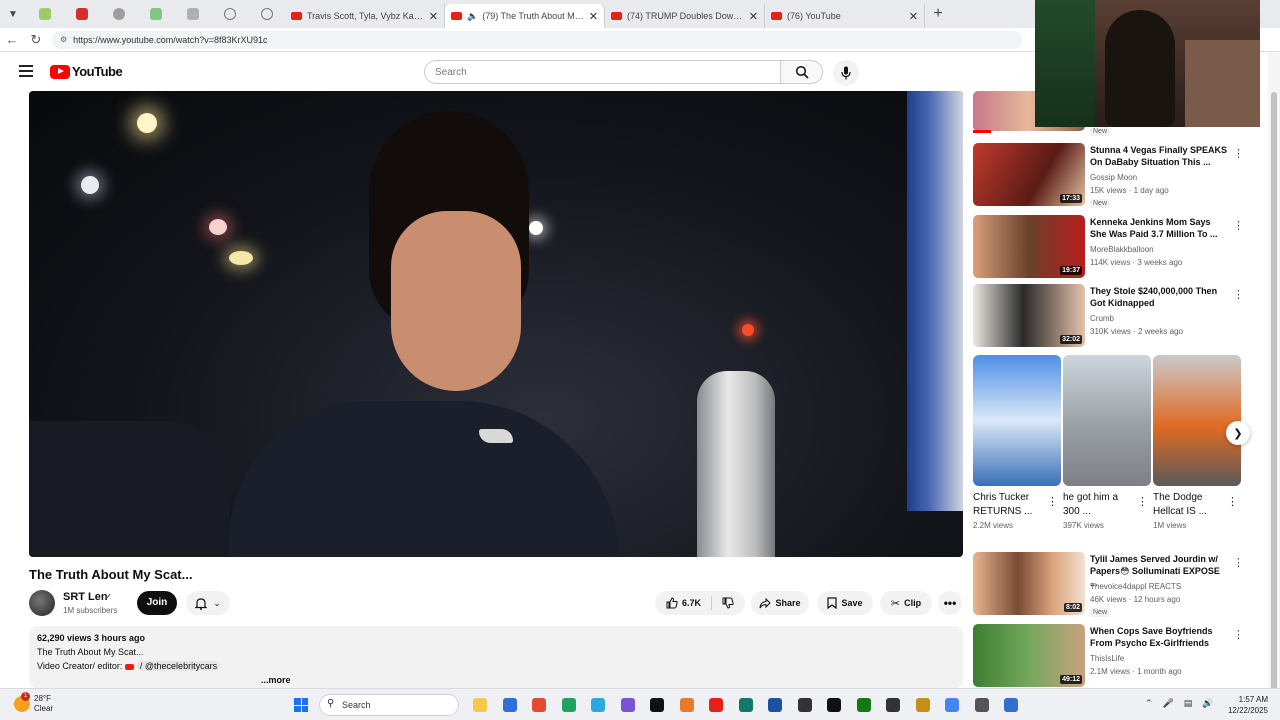  I want to click on scrollbar-thumb, so click(1274, 392).